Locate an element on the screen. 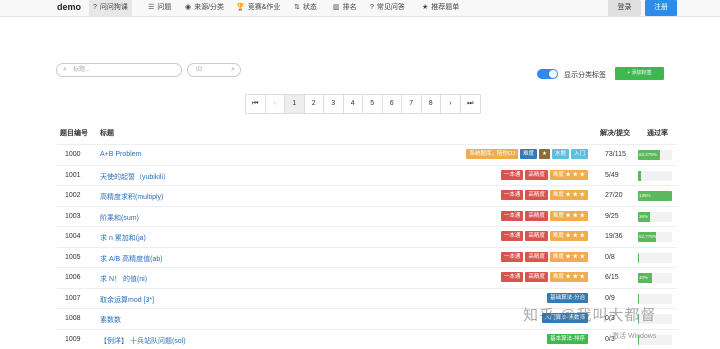 Image resolution: width=720 pixels, height=349 pixels. tag-badge: 难度 is located at coordinates (528, 154).